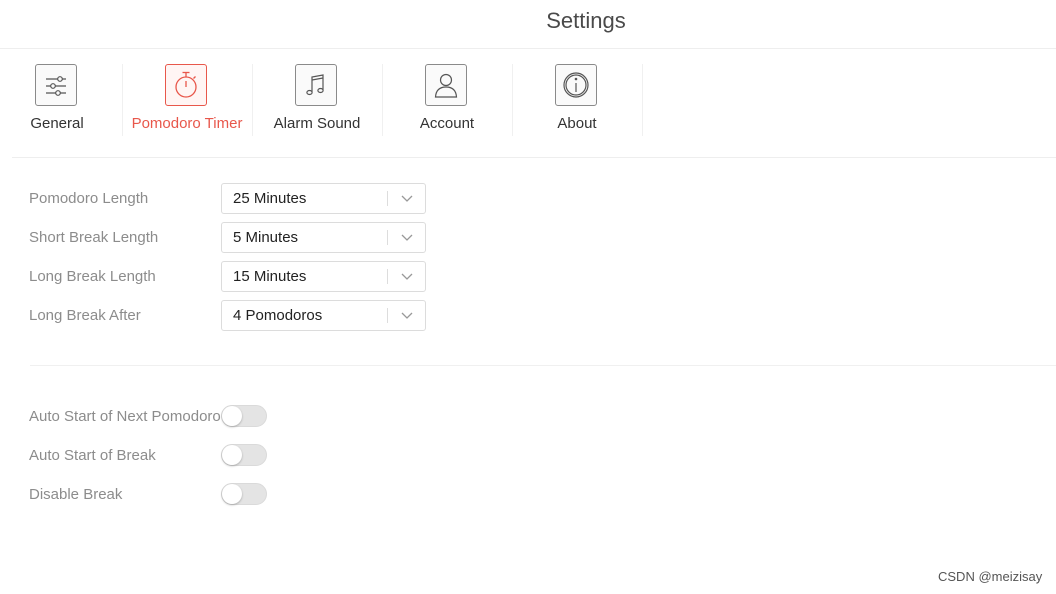 This screenshot has width=1056, height=594. I want to click on tab-account: Account, so click(447, 99).